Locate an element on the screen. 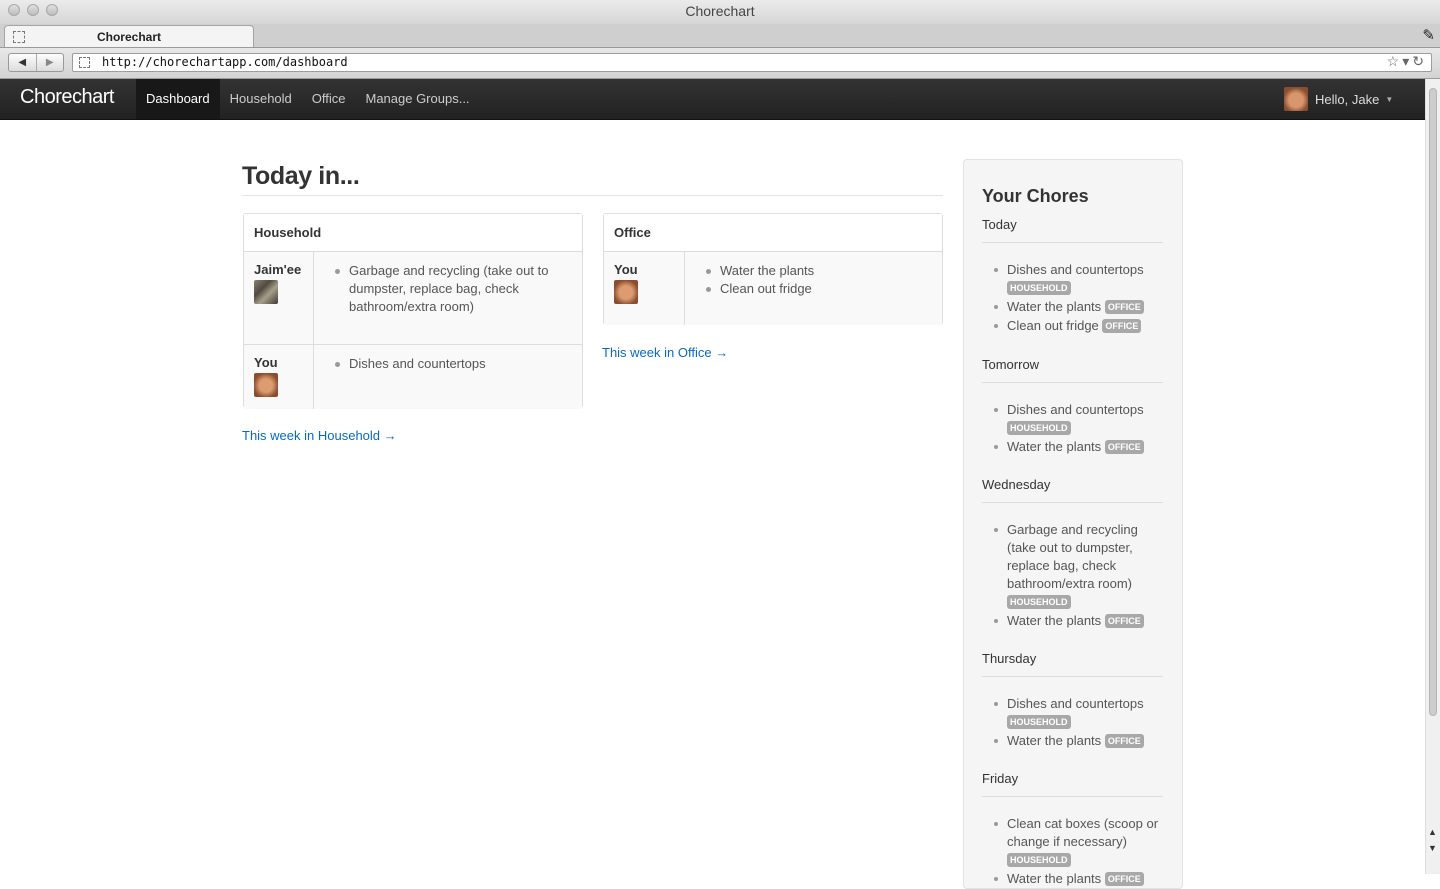 The height and width of the screenshot is (889, 1440). window-controls is located at coordinates (33, 10).